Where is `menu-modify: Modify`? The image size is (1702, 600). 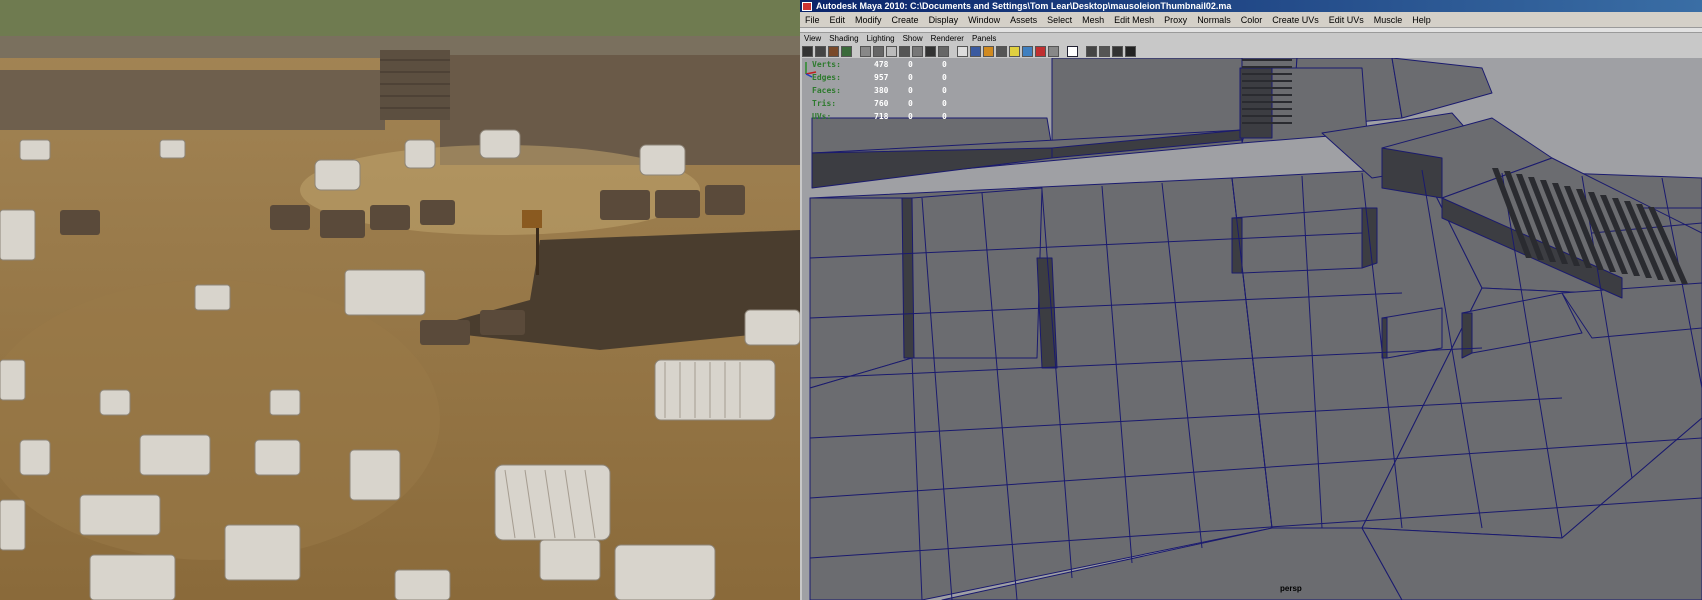 menu-modify: Modify is located at coordinates (868, 20).